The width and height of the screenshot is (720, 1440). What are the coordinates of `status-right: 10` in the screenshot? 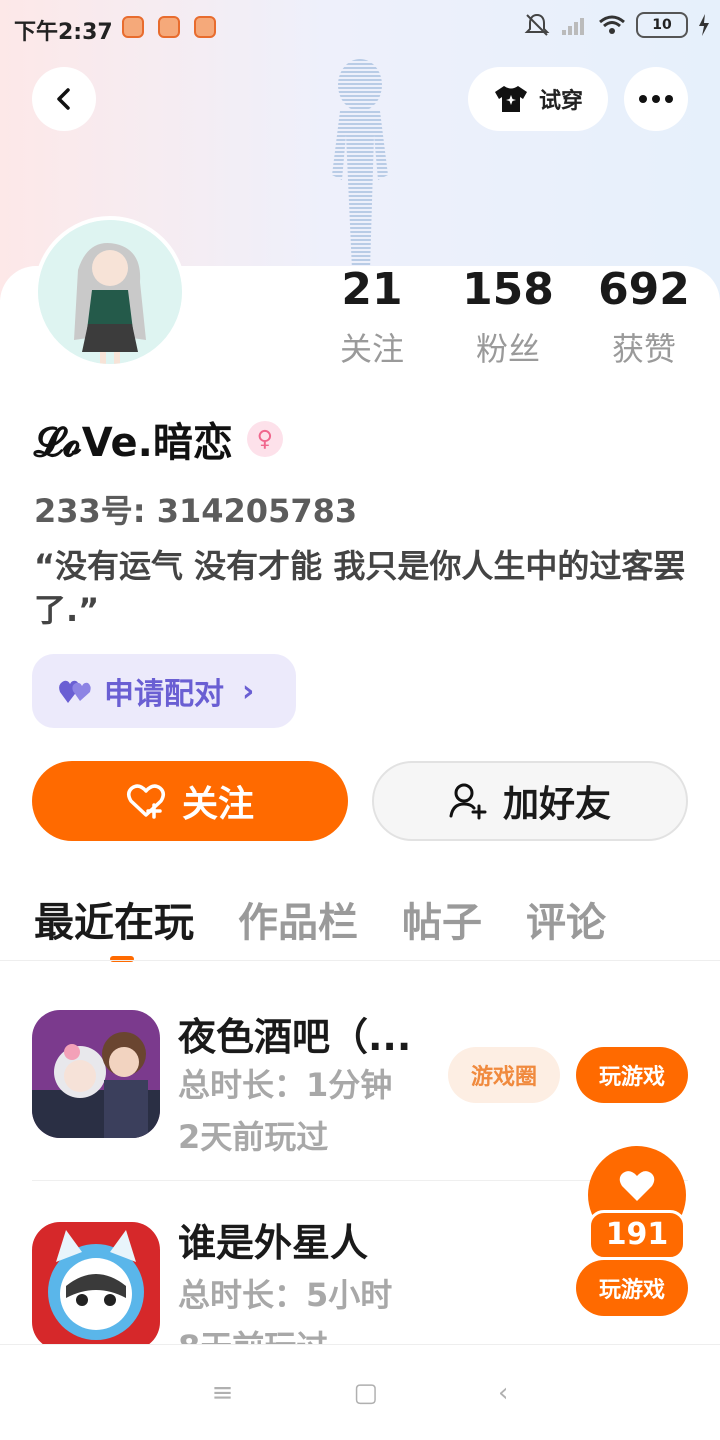 It's located at (617, 25).